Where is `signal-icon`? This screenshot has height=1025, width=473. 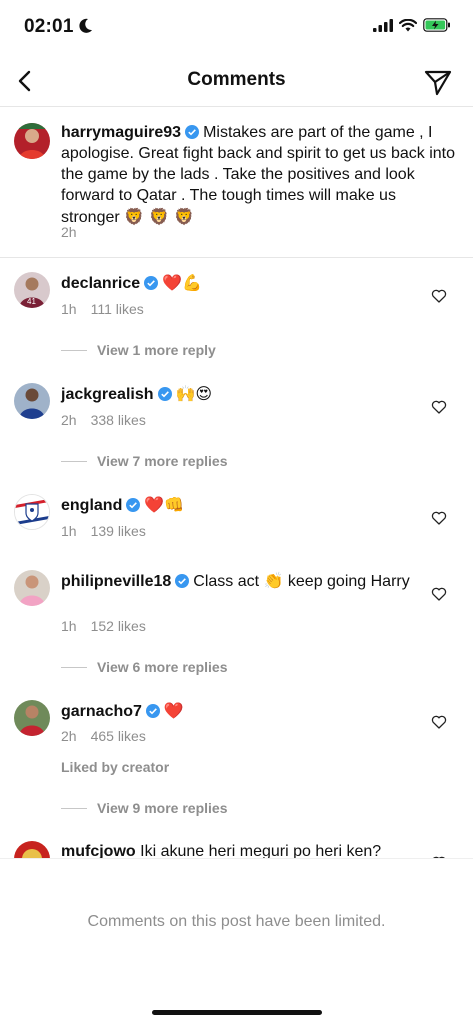 signal-icon is located at coordinates (383, 25).